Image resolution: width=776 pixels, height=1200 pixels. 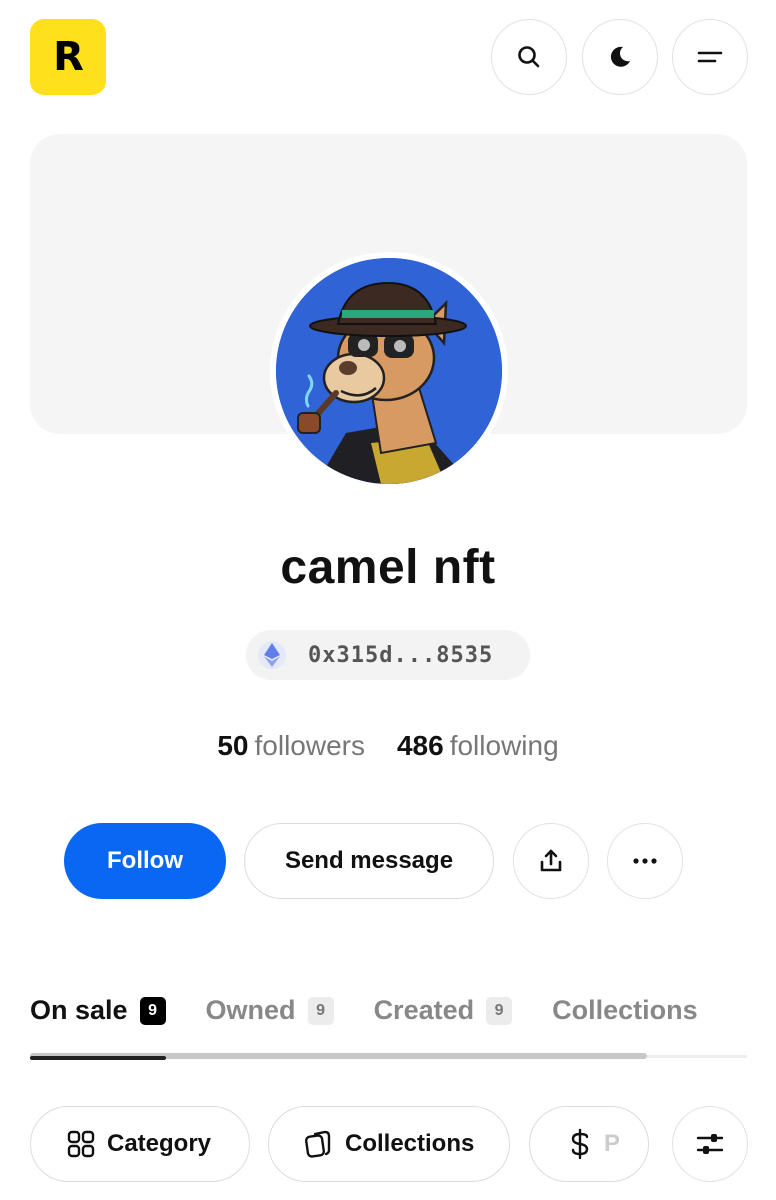 What do you see at coordinates (79, 1010) in the screenshot?
I see `tab-label: On sale` at bounding box center [79, 1010].